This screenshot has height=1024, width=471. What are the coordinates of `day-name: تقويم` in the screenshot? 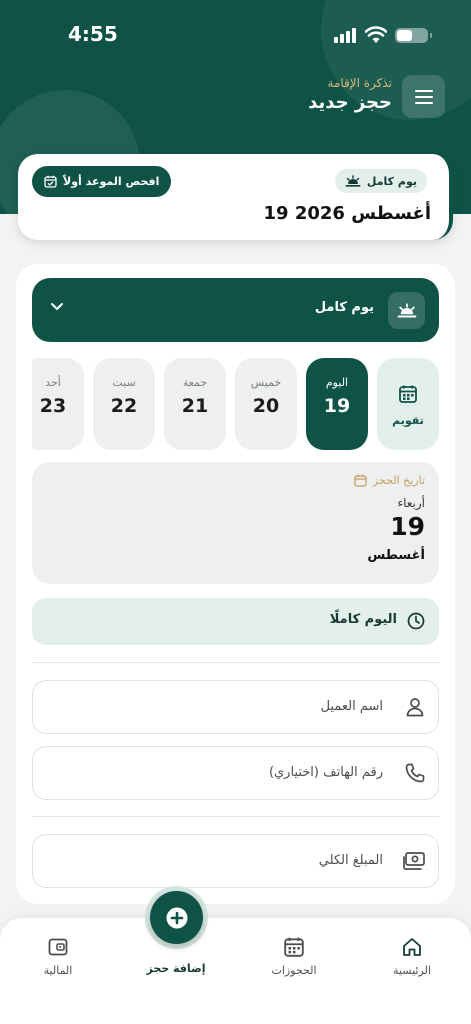 It's located at (408, 420).